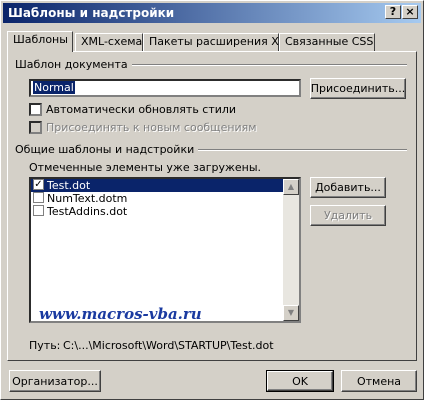 This screenshot has height=400, width=424. What do you see at coordinates (291, 250) in the screenshot?
I see `list-scrollbar: ▲ ▼` at bounding box center [291, 250].